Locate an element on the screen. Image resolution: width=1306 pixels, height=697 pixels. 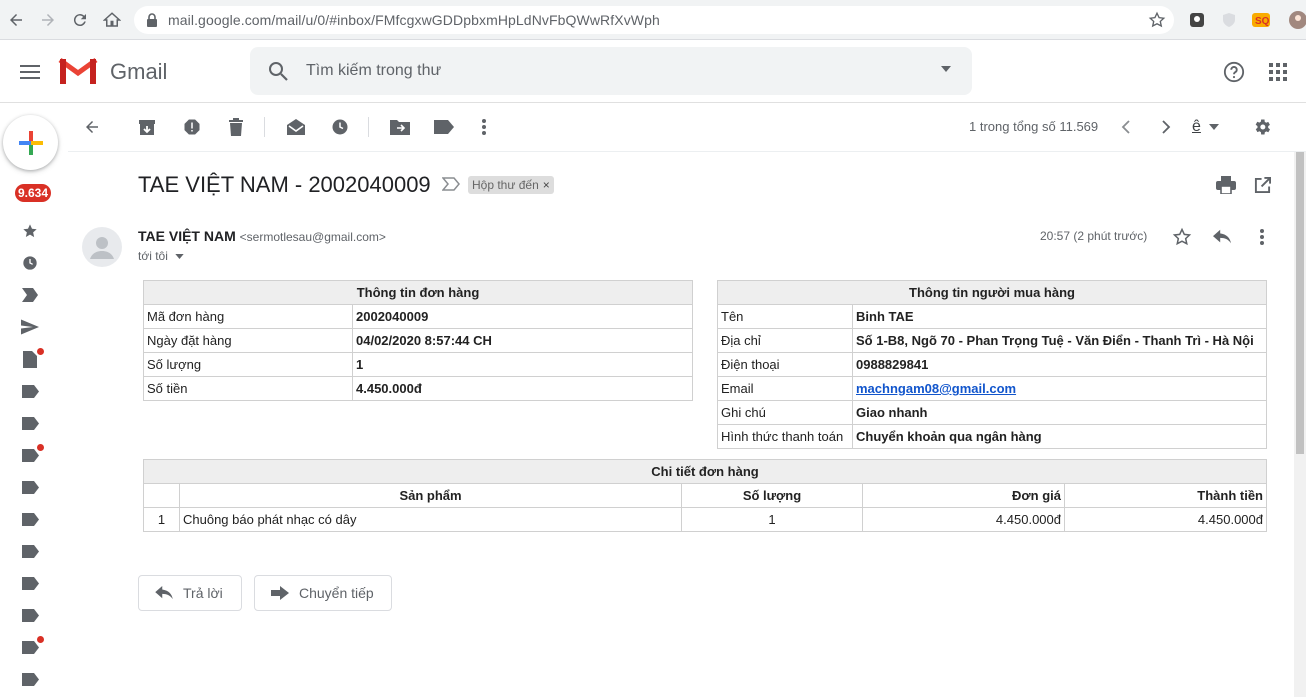
buyer-info-label: Địa chỉ is located at coordinates (785, 340).